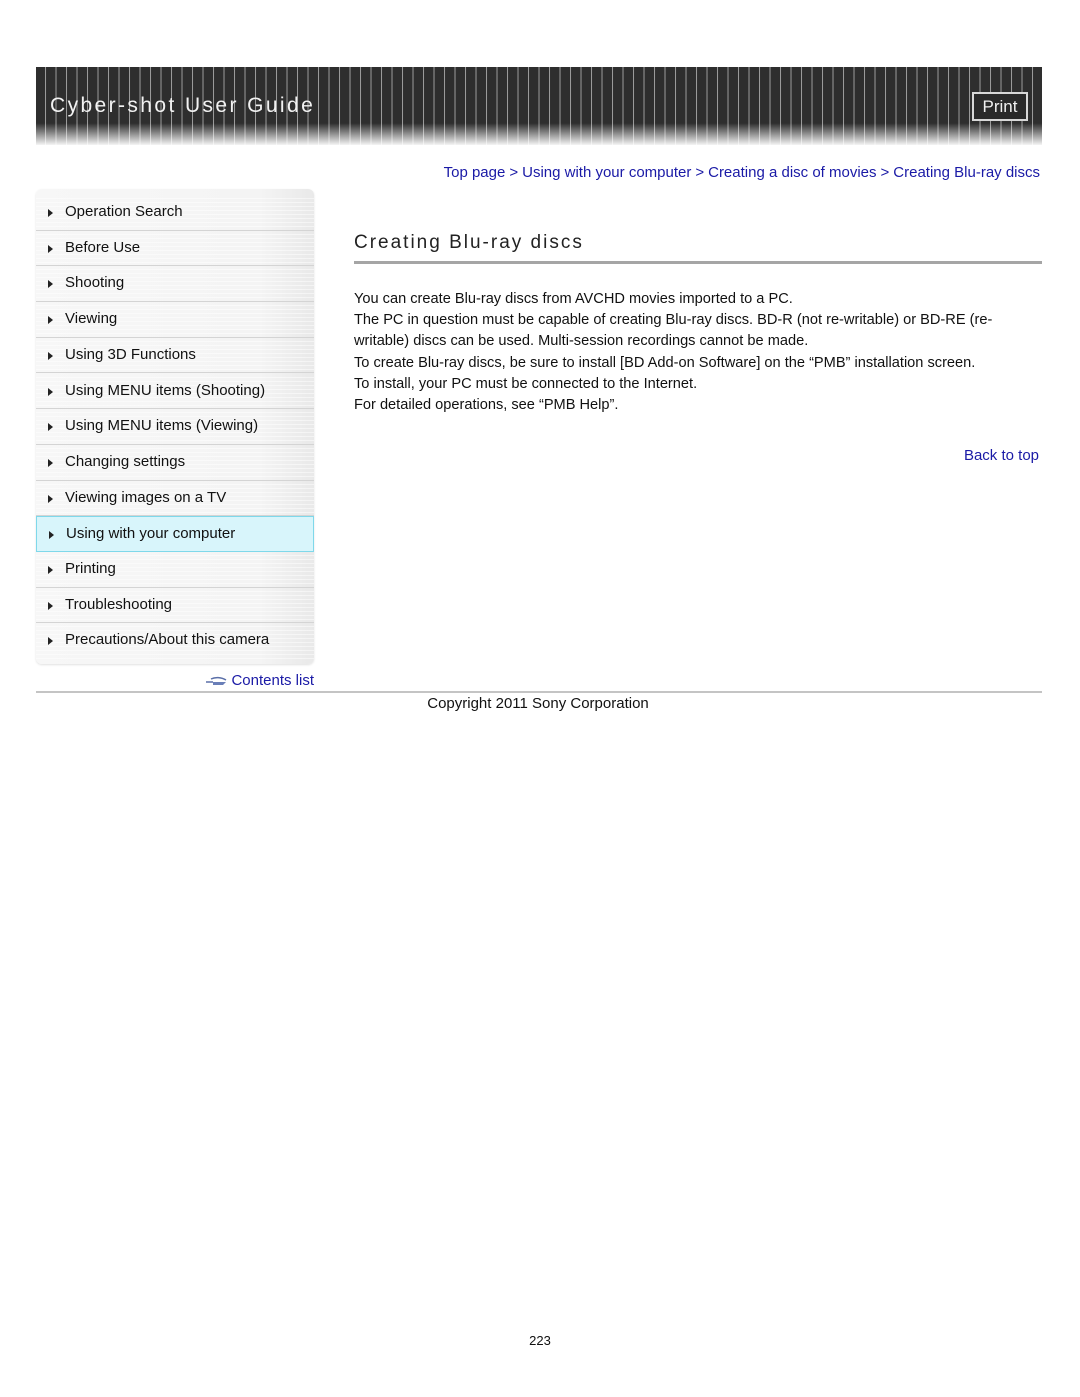 The width and height of the screenshot is (1080, 1397). Describe the element at coordinates (792, 172) in the screenshot. I see `breadcrumb-creating-a-disc-of-movies: Creating a disc of movies` at that location.